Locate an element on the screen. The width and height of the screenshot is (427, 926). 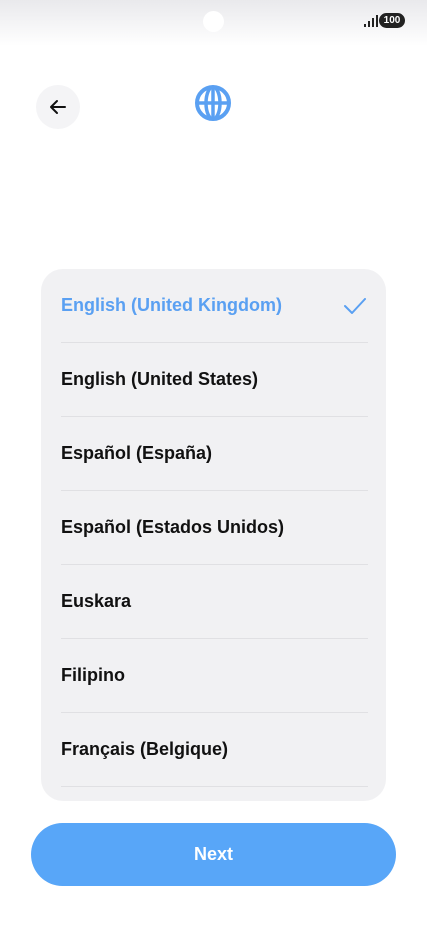
language-label: Euskara is located at coordinates (96, 601).